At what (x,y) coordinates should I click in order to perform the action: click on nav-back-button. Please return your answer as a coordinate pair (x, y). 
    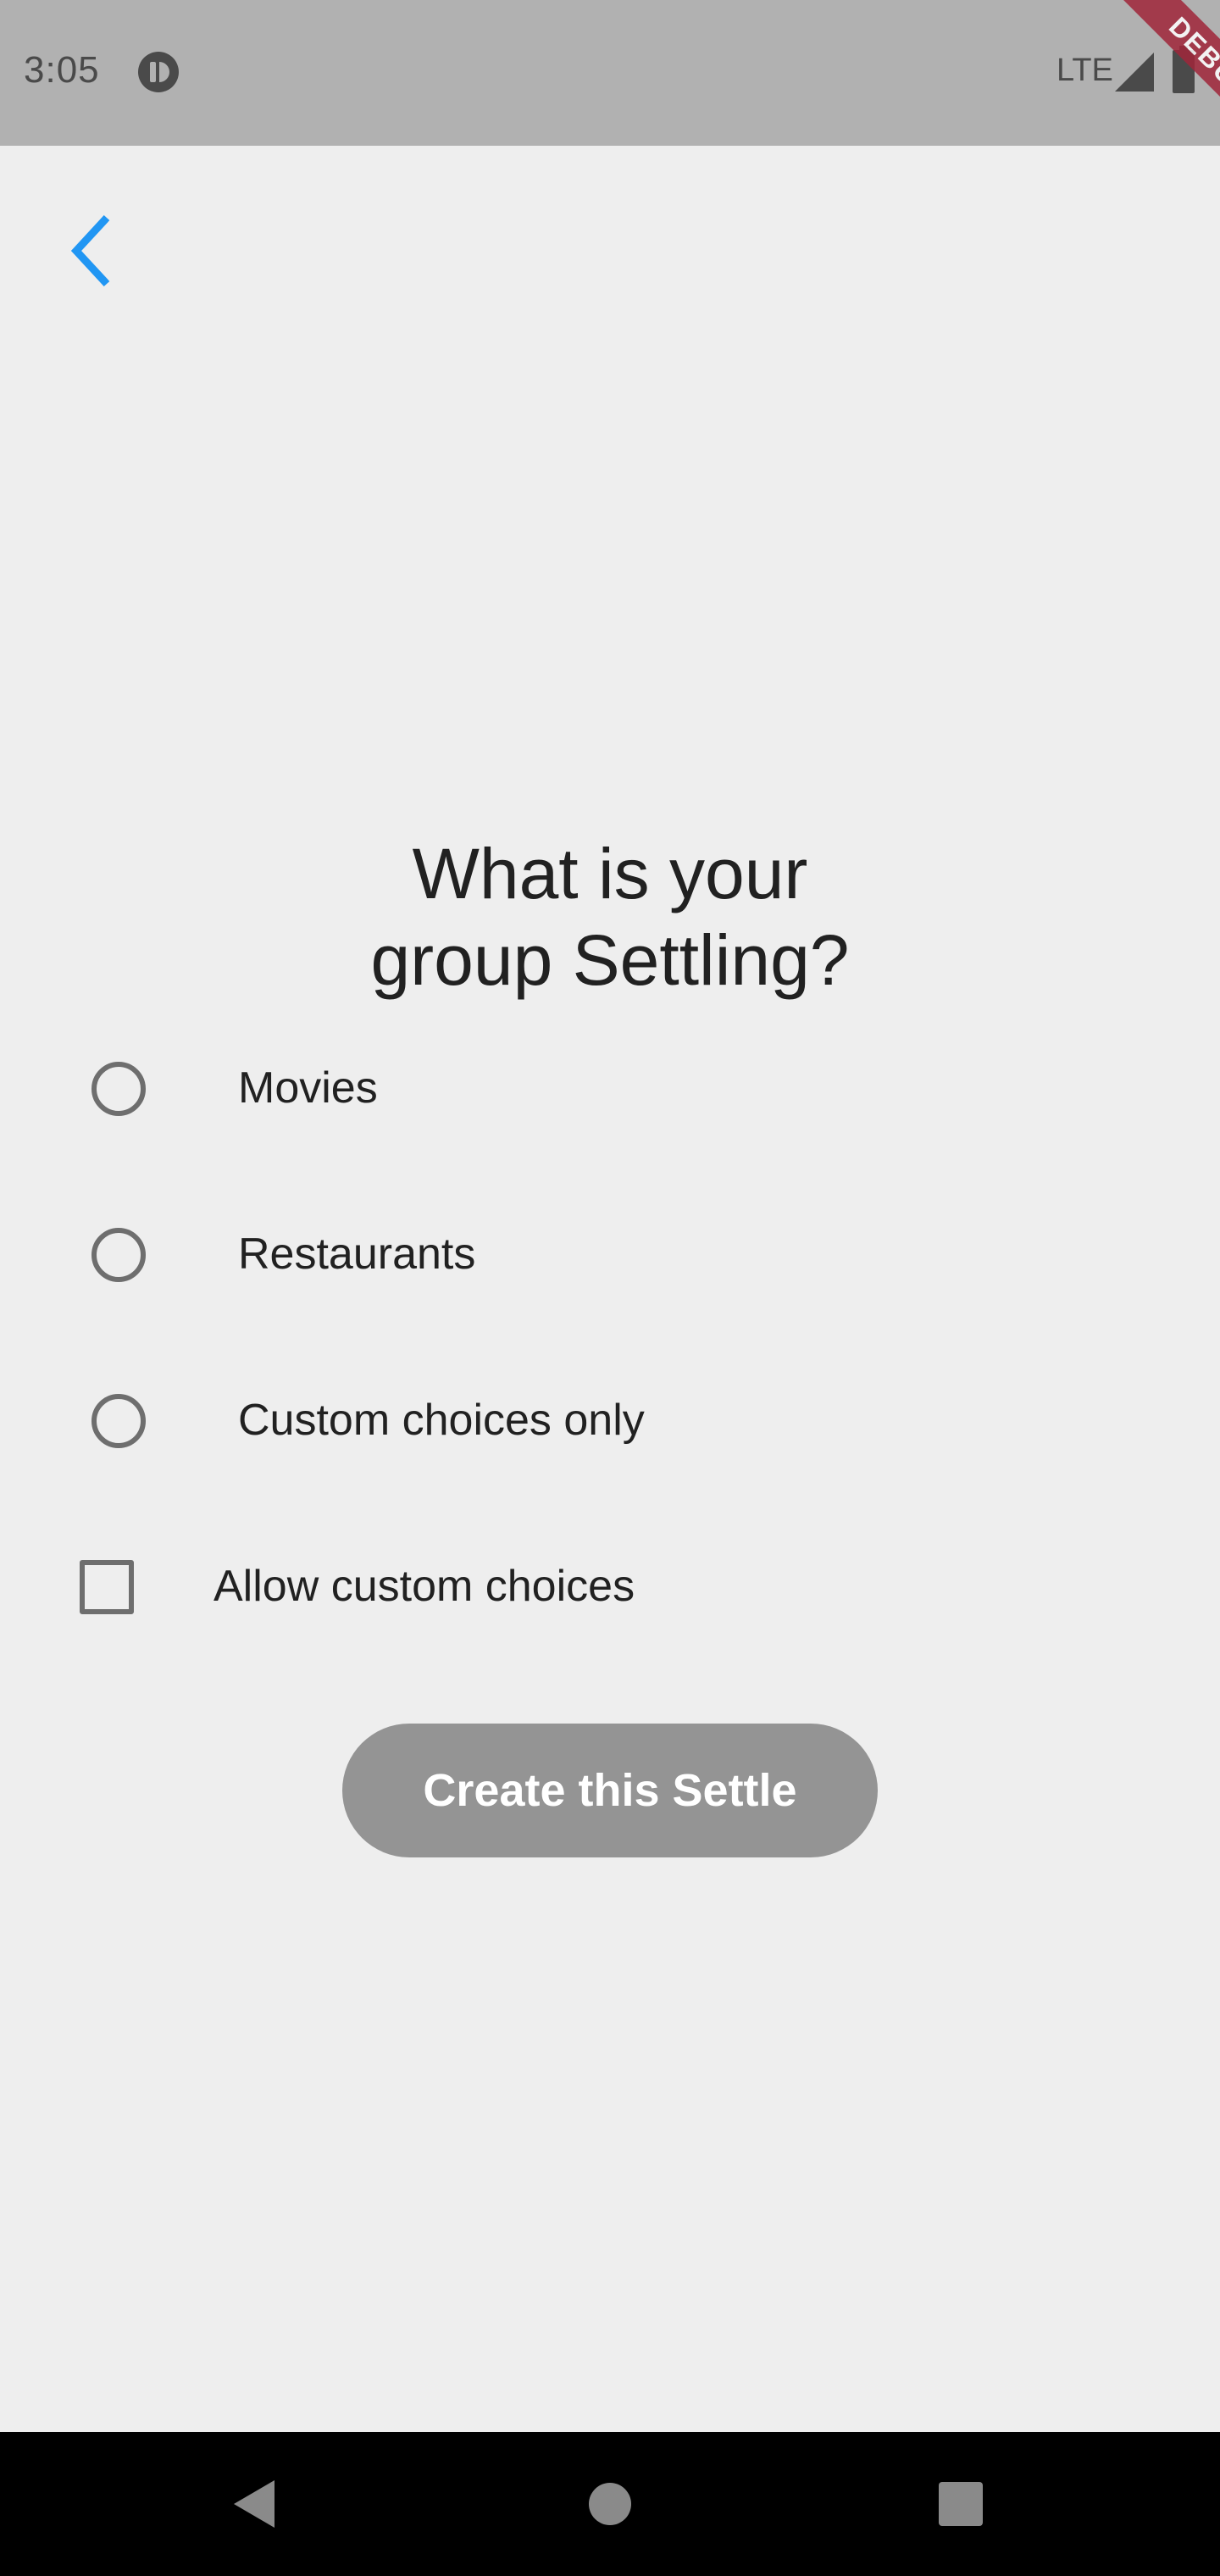
    Looking at the image, I should click on (254, 2504).